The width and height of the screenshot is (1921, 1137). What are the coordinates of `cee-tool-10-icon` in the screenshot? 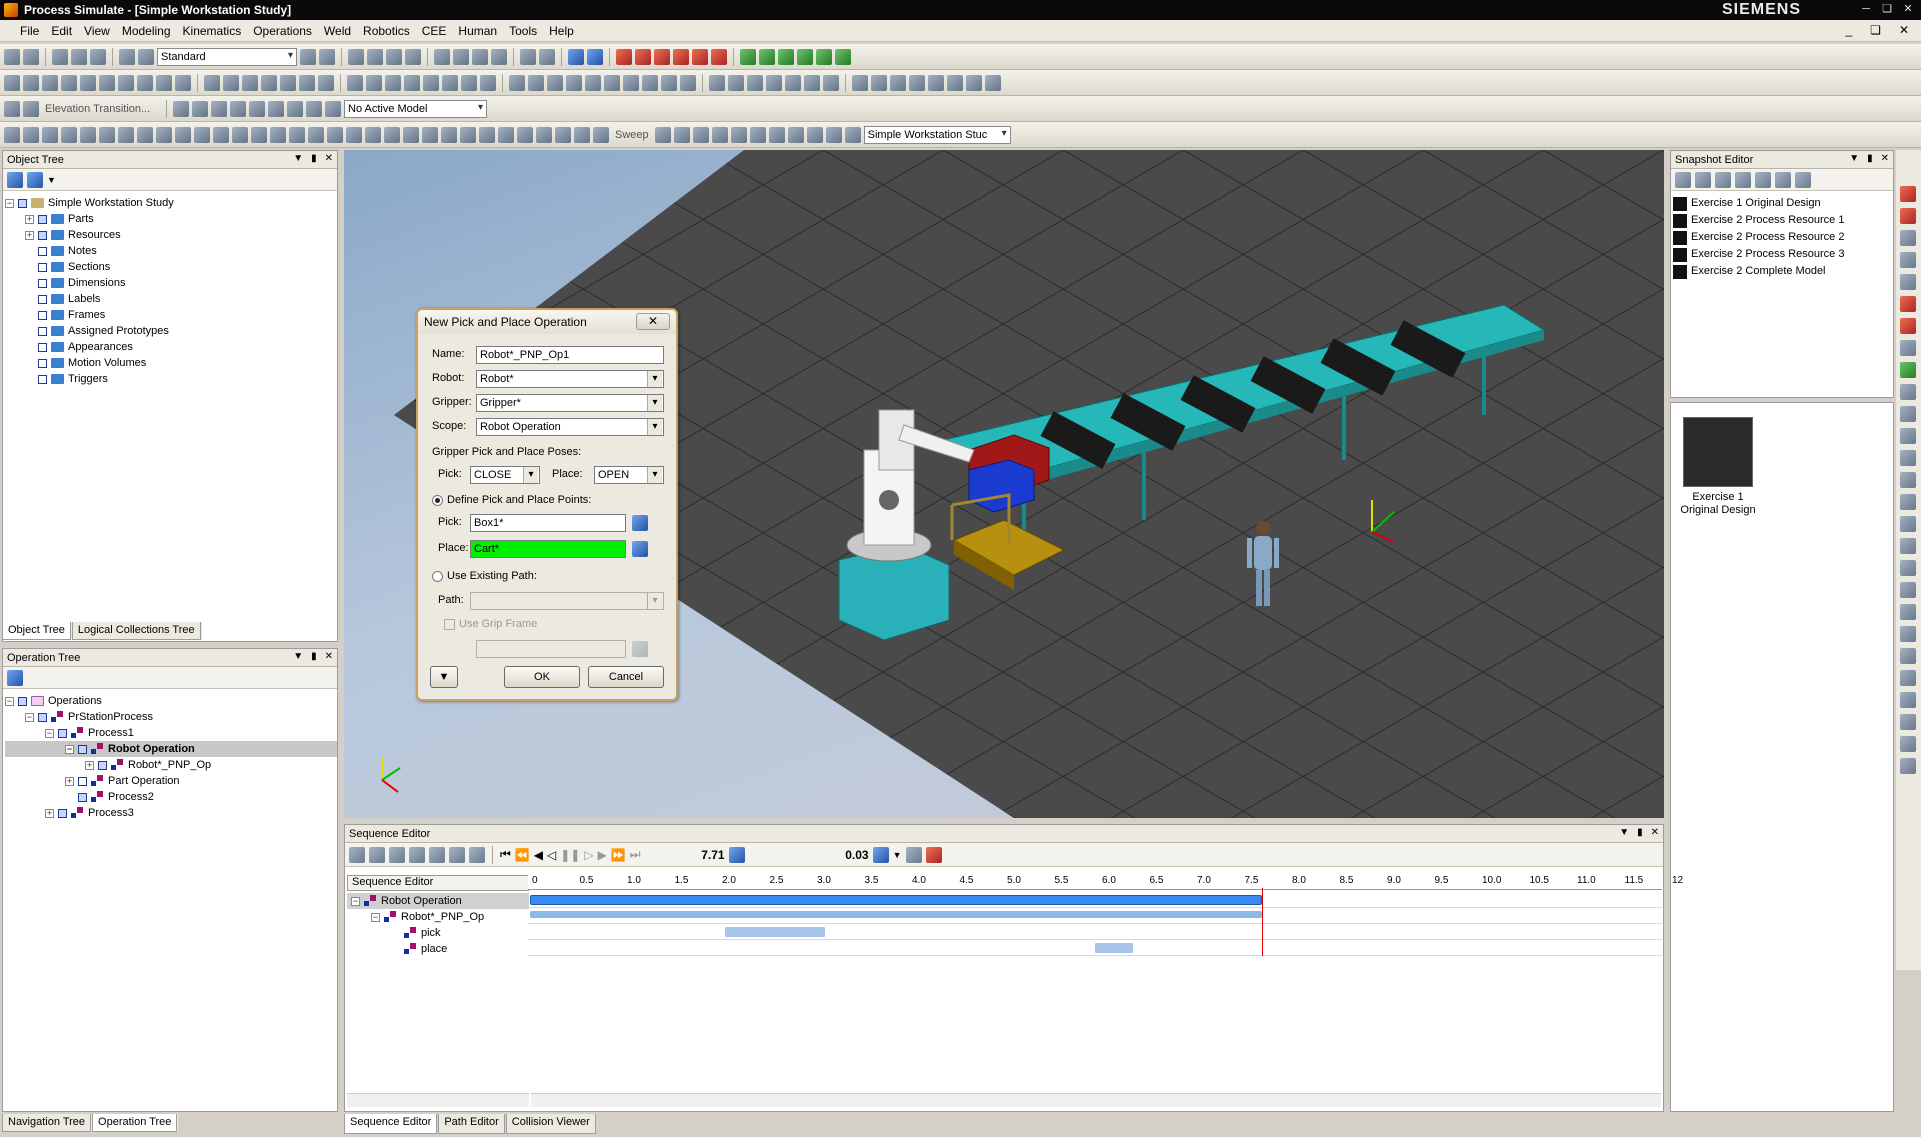 It's located at (314, 108).